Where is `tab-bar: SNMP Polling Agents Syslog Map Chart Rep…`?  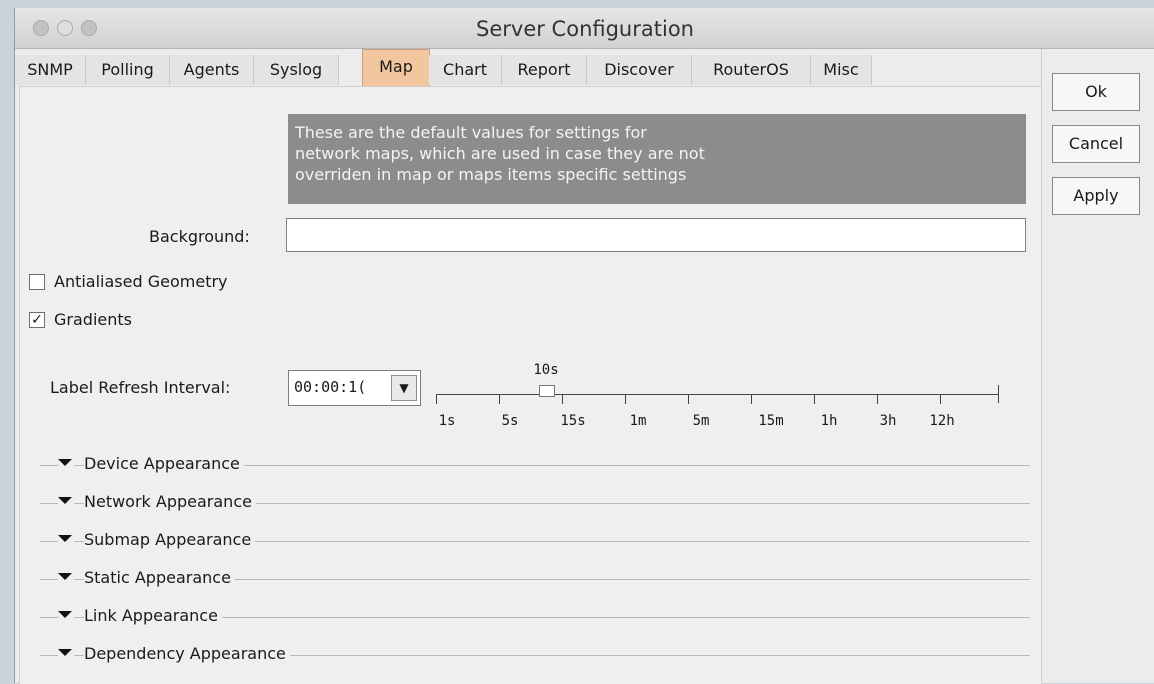
tab-bar: SNMP Polling Agents Syslog Map Chart Rep… is located at coordinates (535, 68).